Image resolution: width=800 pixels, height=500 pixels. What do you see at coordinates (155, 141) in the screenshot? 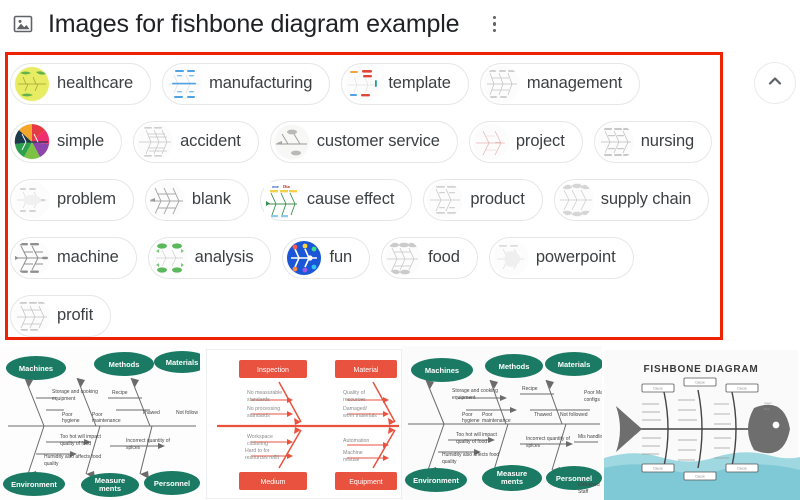
I see `thumb-accident-icon` at bounding box center [155, 141].